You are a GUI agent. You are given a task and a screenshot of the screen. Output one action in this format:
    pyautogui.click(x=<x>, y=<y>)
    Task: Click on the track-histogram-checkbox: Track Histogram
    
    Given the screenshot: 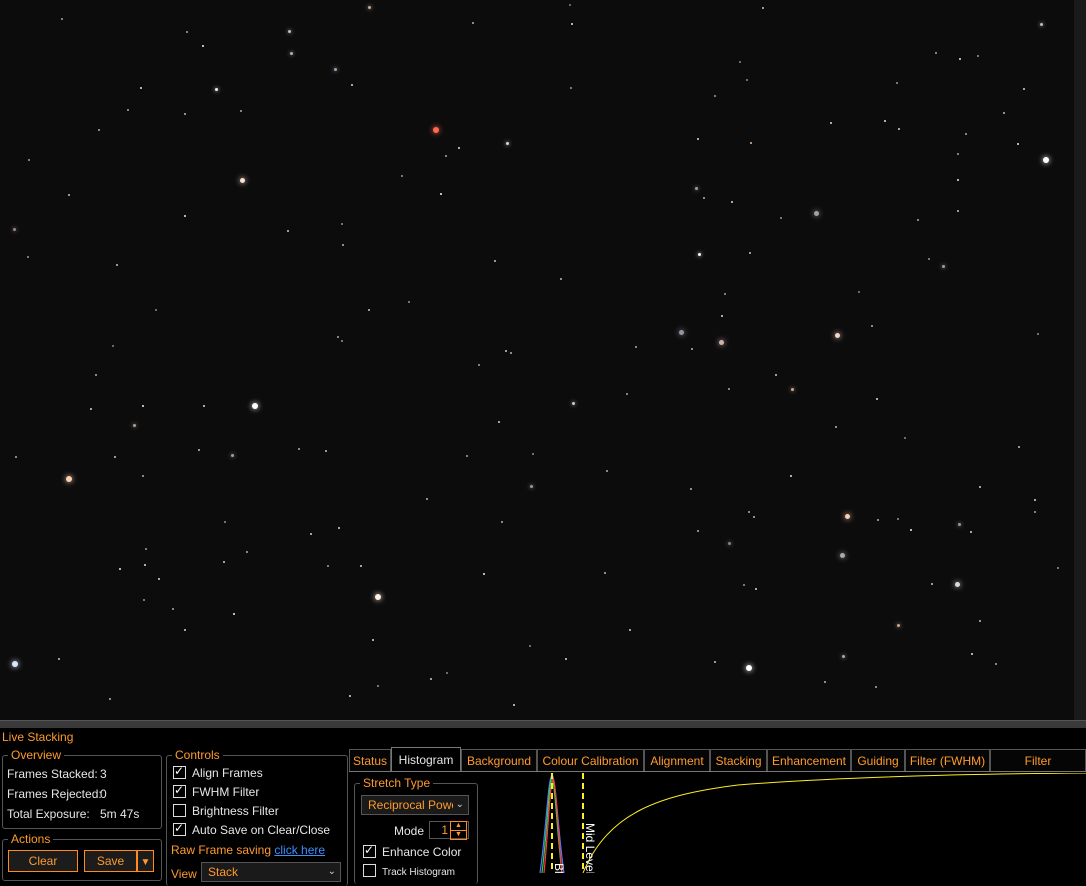 What is the action you would take?
    pyautogui.click(x=409, y=872)
    